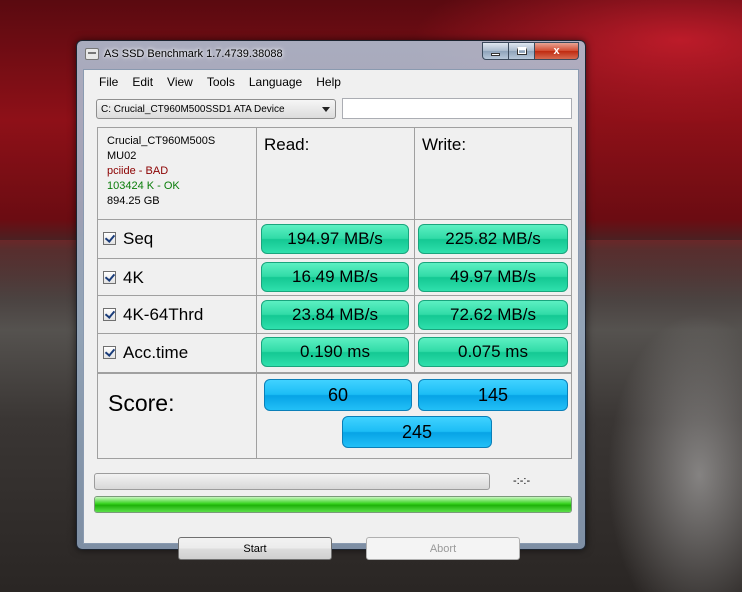  What do you see at coordinates (444, 144) in the screenshot?
I see `write-column-header: Write:` at bounding box center [444, 144].